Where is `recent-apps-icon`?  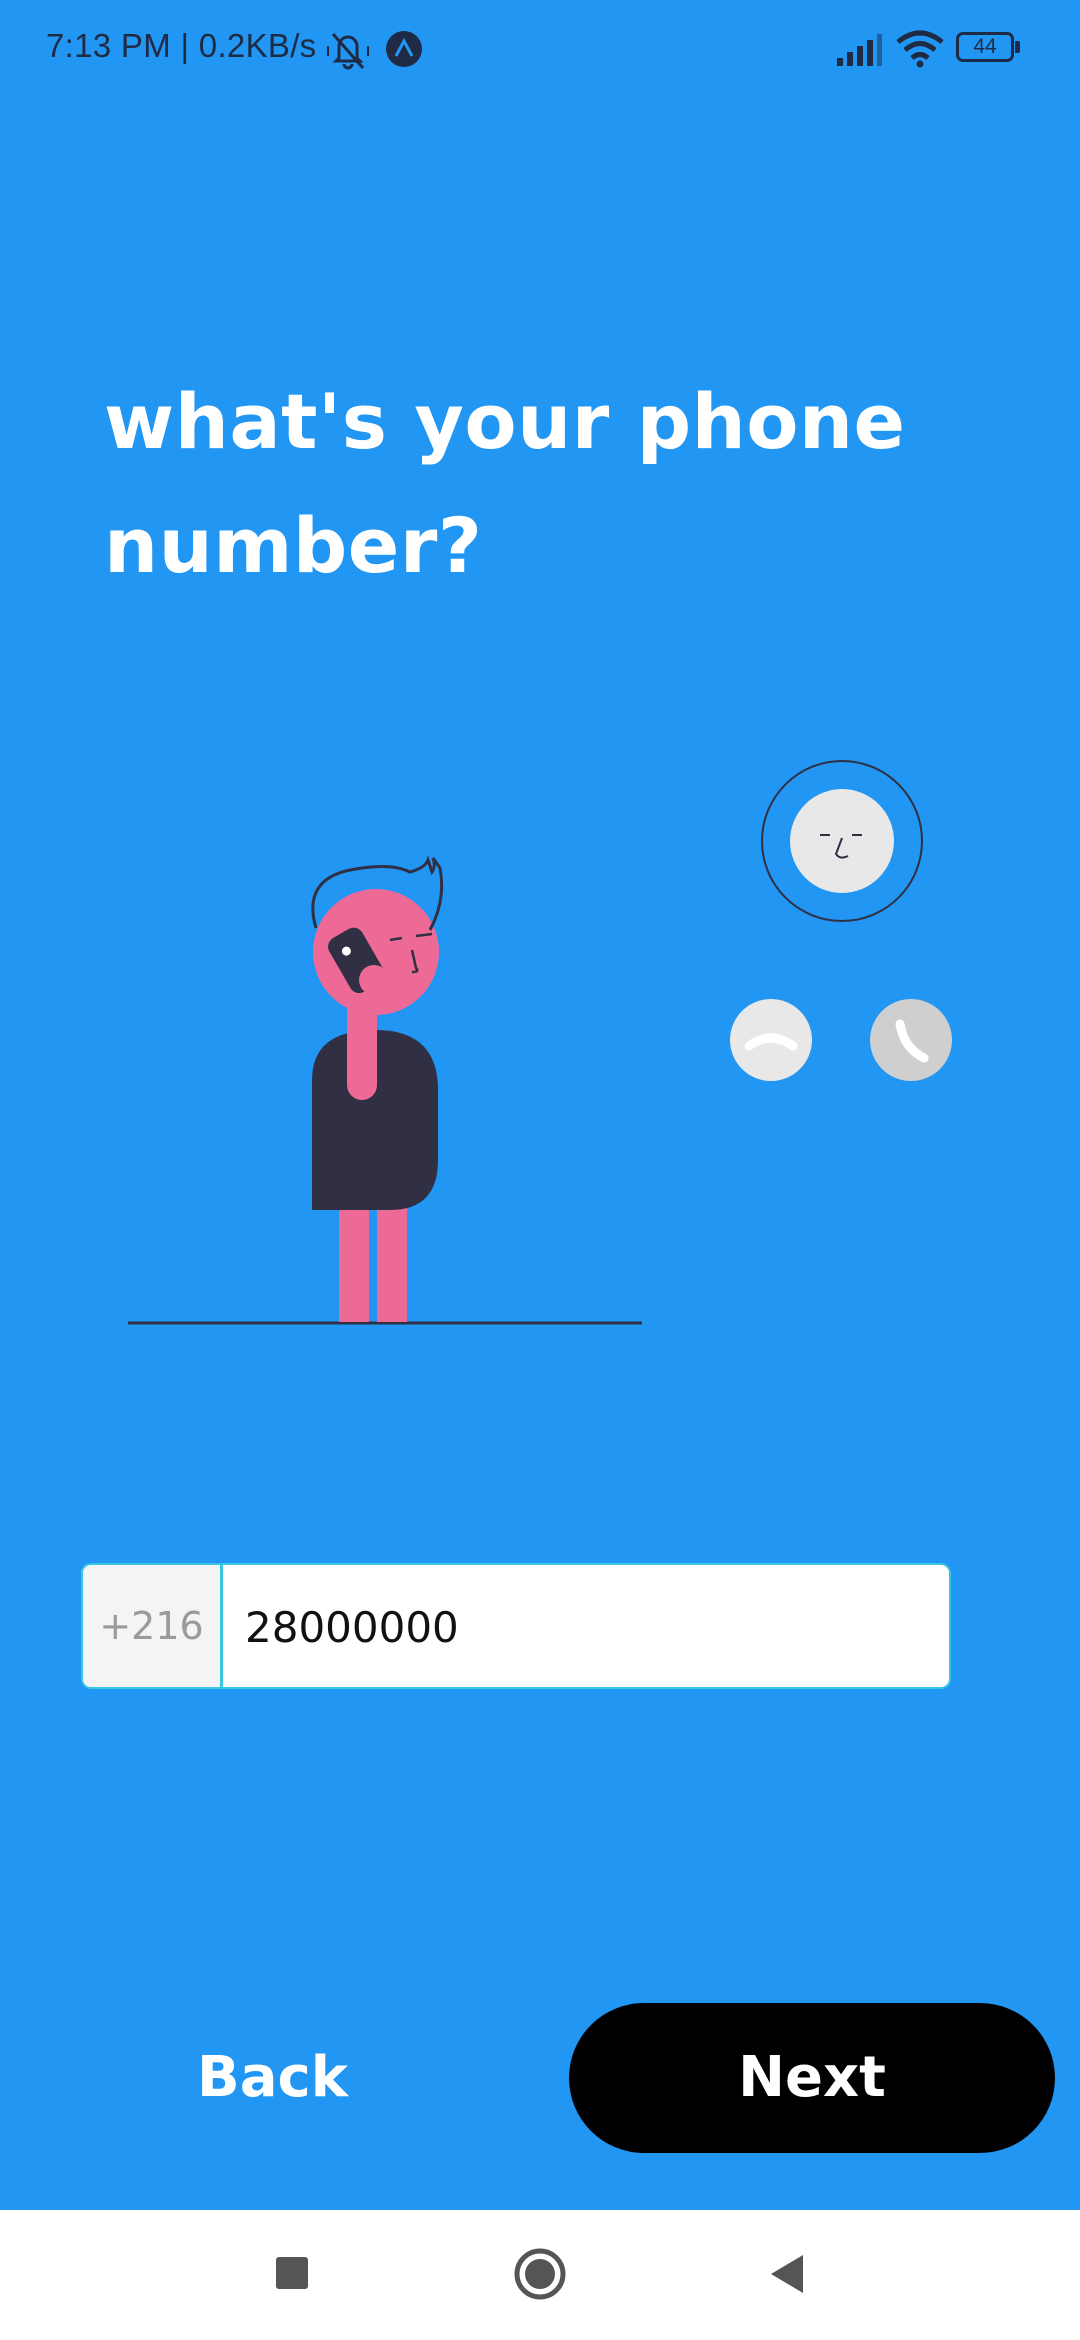
recent-apps-icon is located at coordinates (292, 2275).